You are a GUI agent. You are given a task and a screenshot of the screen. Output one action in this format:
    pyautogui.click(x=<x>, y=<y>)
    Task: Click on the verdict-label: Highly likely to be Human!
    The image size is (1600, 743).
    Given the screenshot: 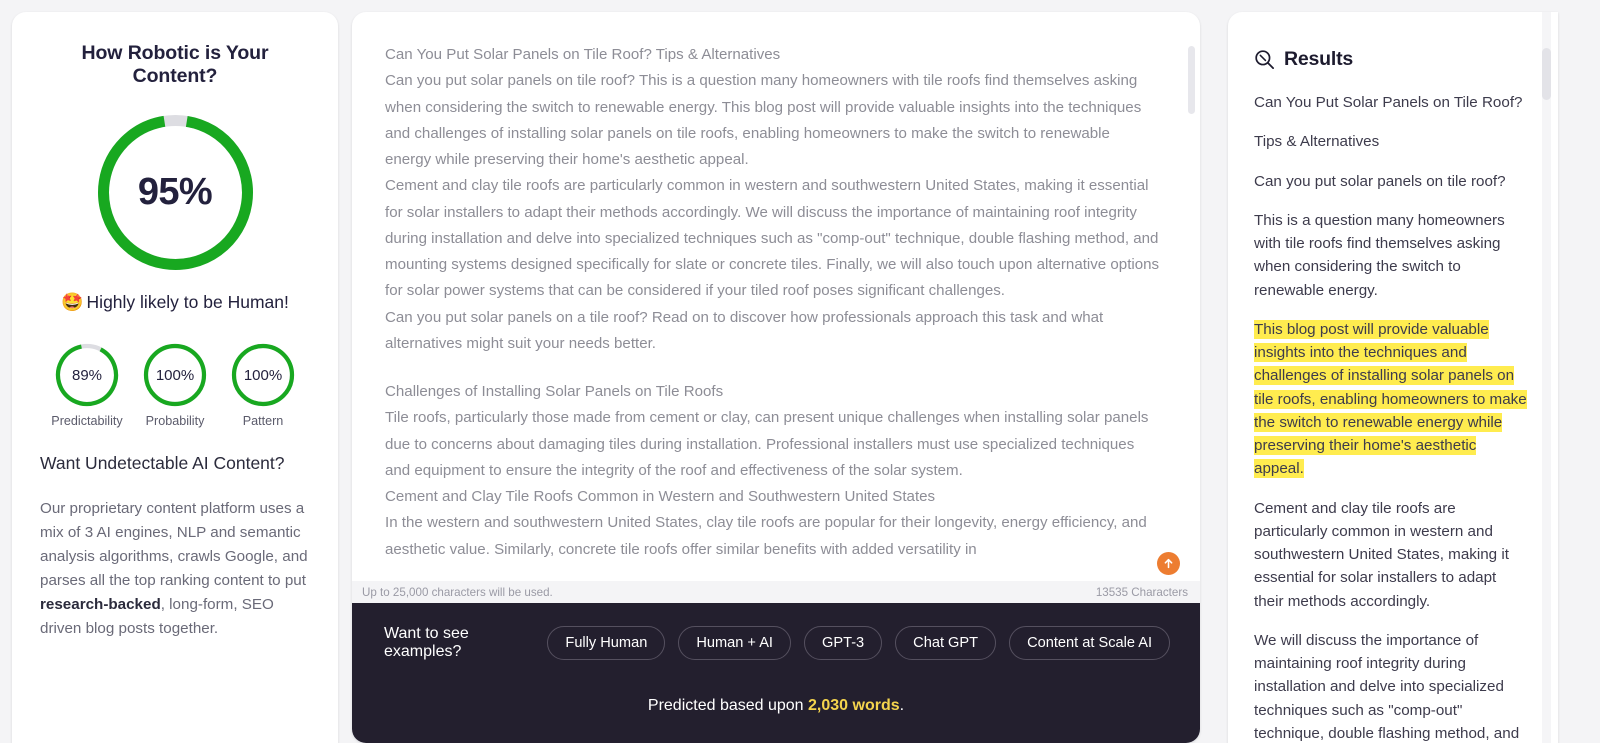 What is the action you would take?
    pyautogui.click(x=187, y=302)
    